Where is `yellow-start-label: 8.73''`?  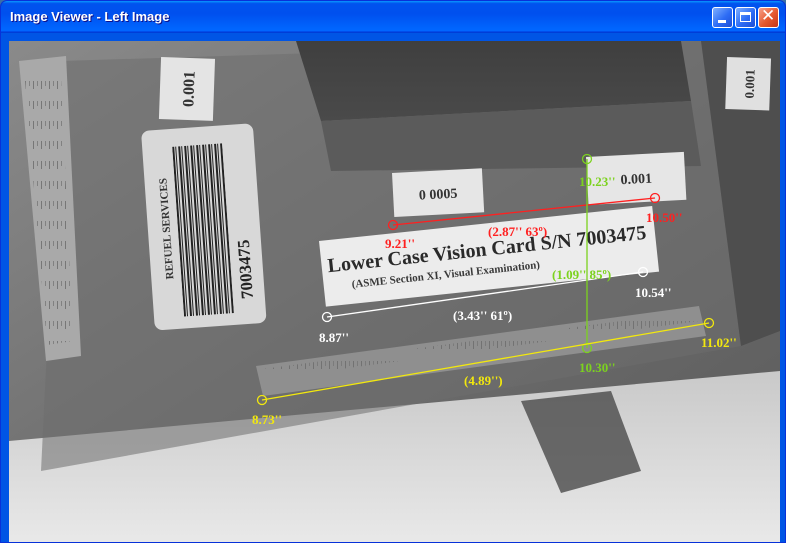
yellow-start-label: 8.73'' is located at coordinates (267, 419).